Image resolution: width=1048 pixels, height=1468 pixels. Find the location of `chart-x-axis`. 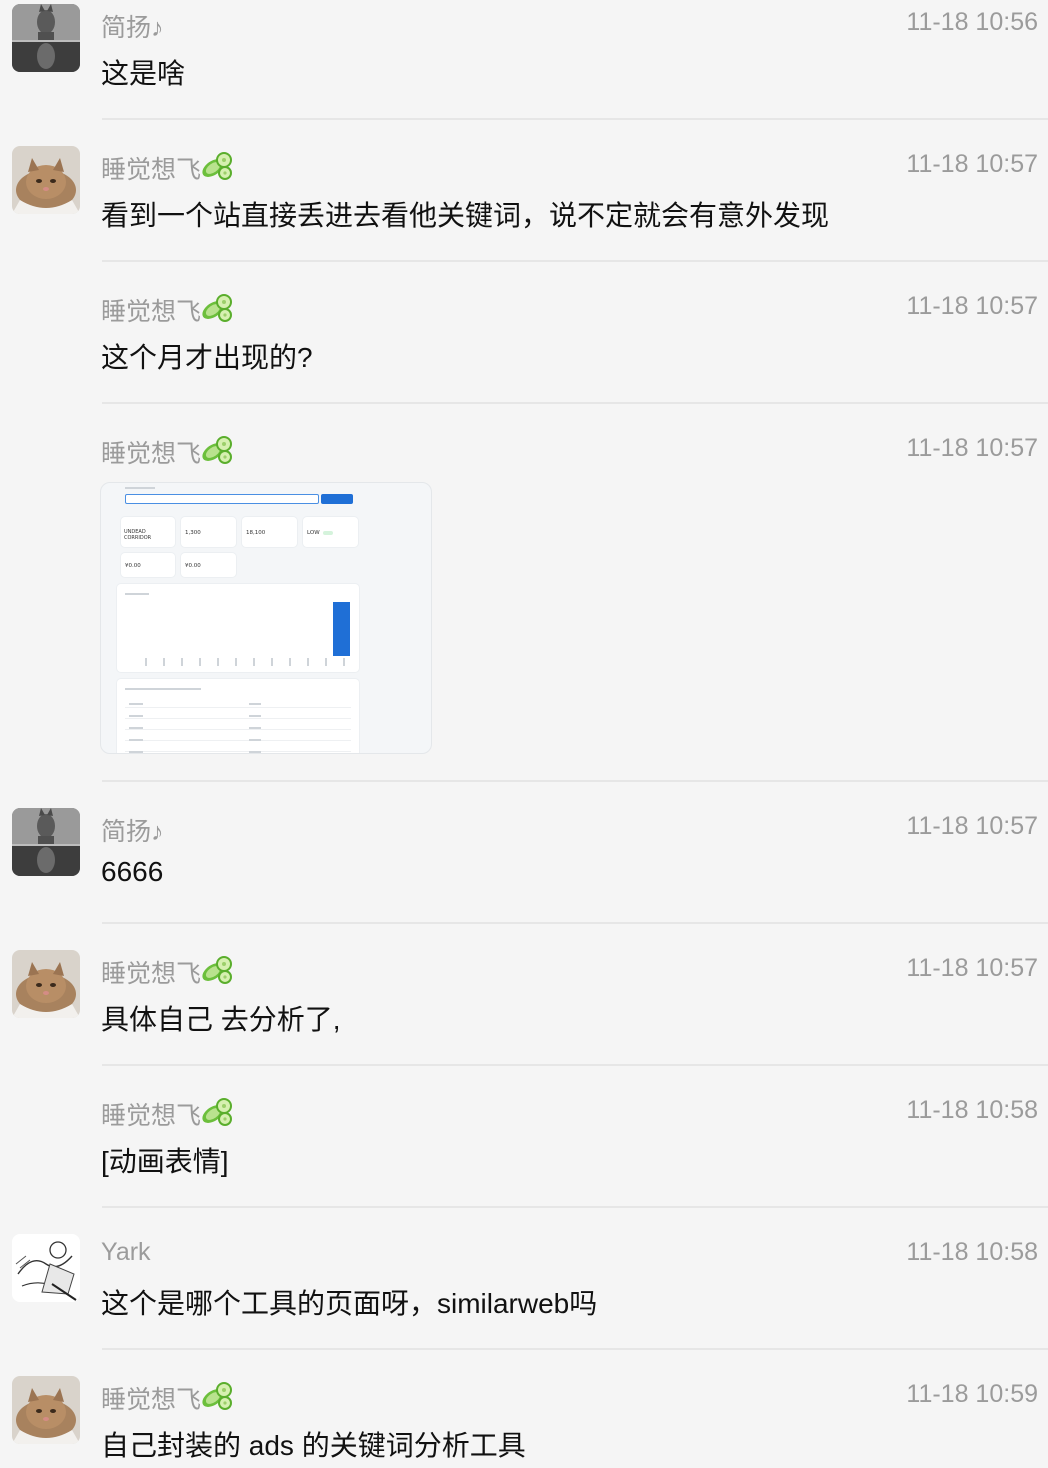

chart-x-axis is located at coordinates (240, 662).